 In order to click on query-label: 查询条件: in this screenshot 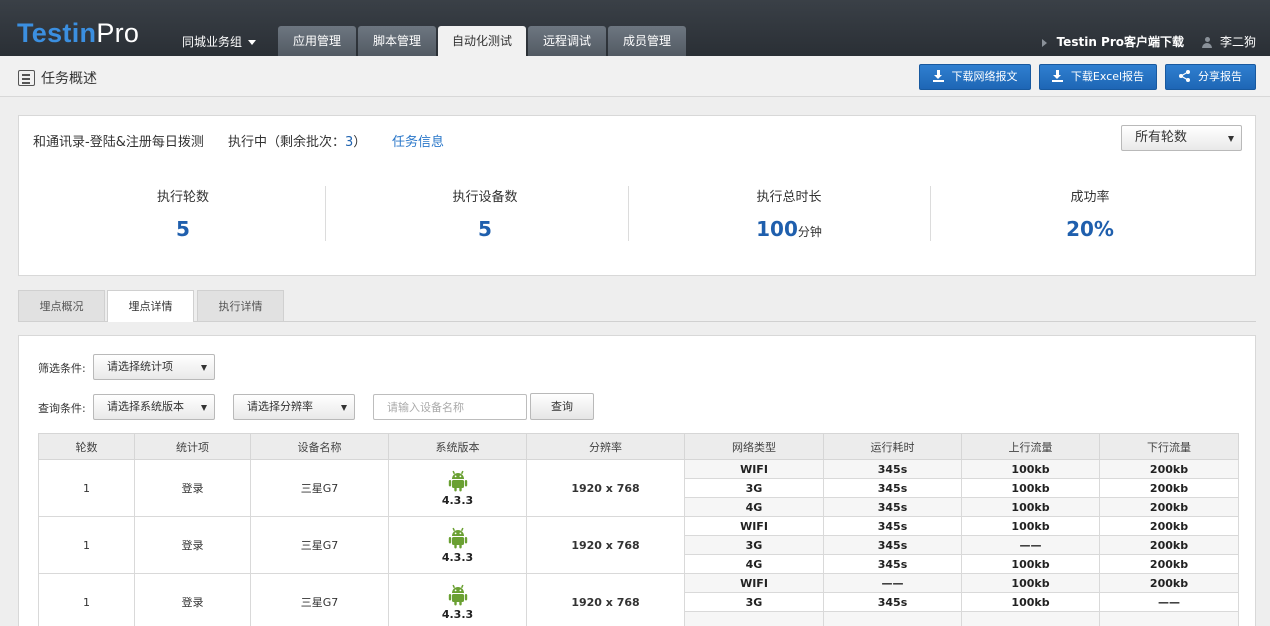, I will do `click(62, 408)`.